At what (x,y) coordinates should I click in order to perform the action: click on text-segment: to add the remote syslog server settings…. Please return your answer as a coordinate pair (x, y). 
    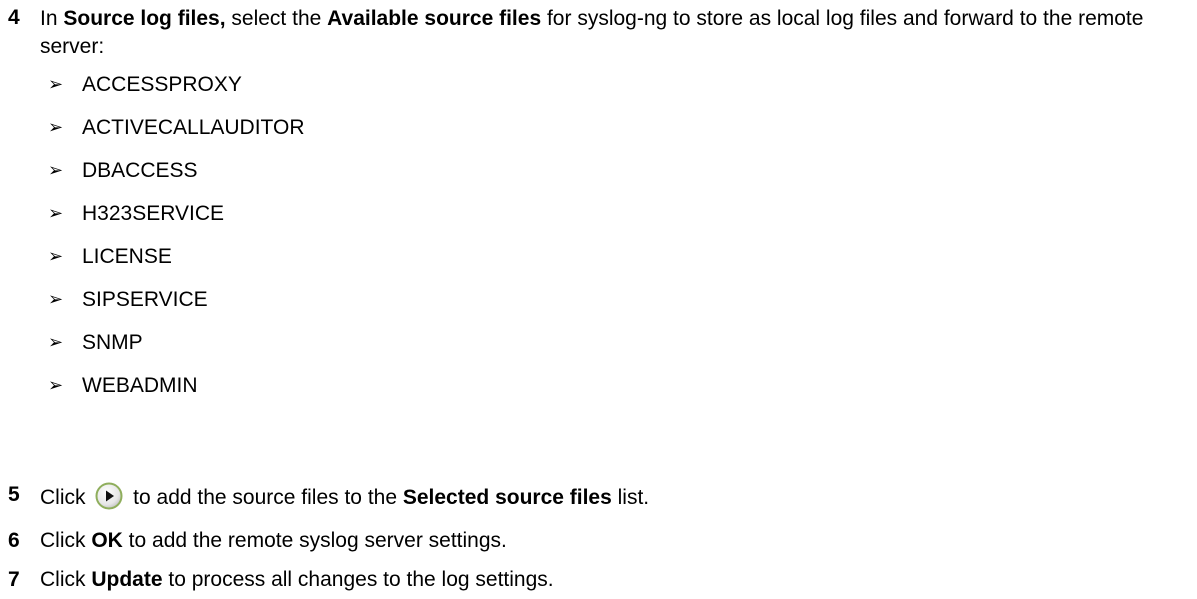
    Looking at the image, I should click on (314, 540).